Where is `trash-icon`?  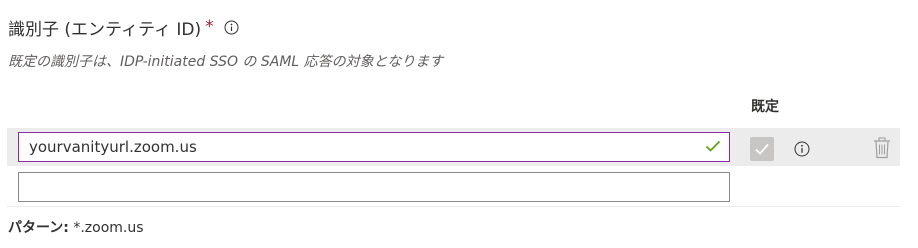
trash-icon is located at coordinates (882, 150).